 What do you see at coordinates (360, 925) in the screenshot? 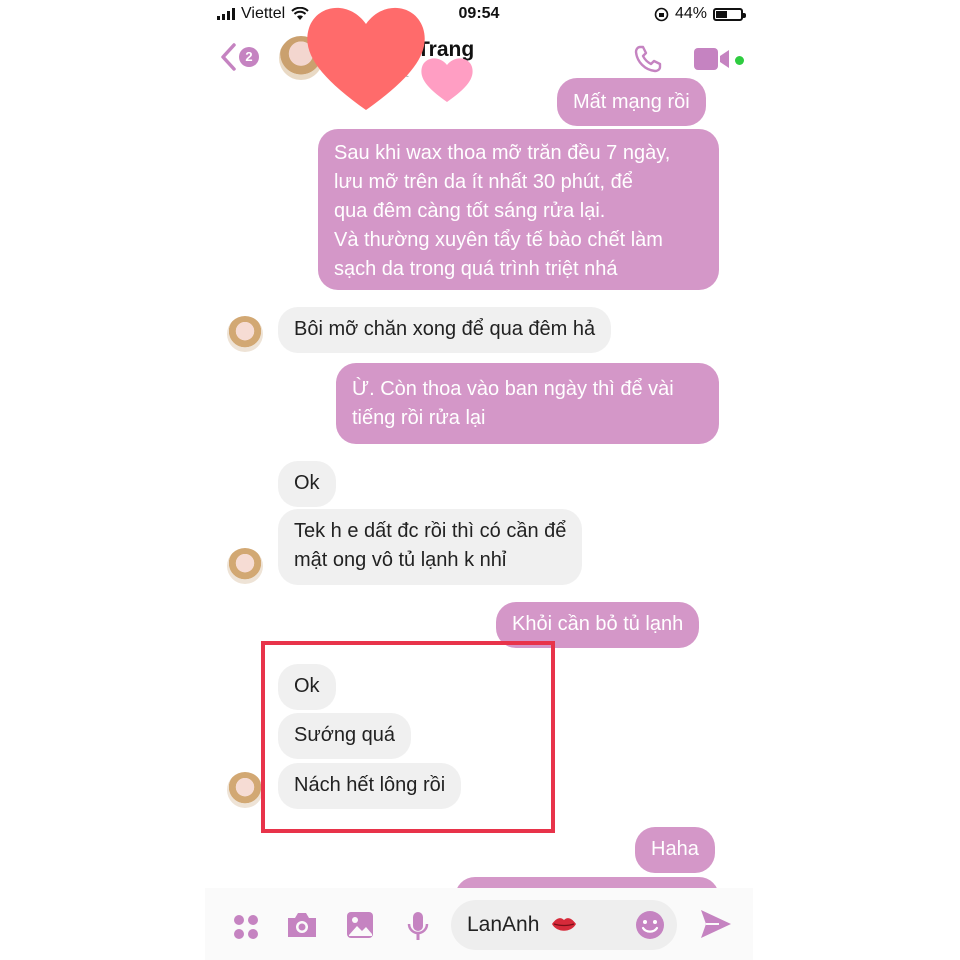
I see `image-icon` at bounding box center [360, 925].